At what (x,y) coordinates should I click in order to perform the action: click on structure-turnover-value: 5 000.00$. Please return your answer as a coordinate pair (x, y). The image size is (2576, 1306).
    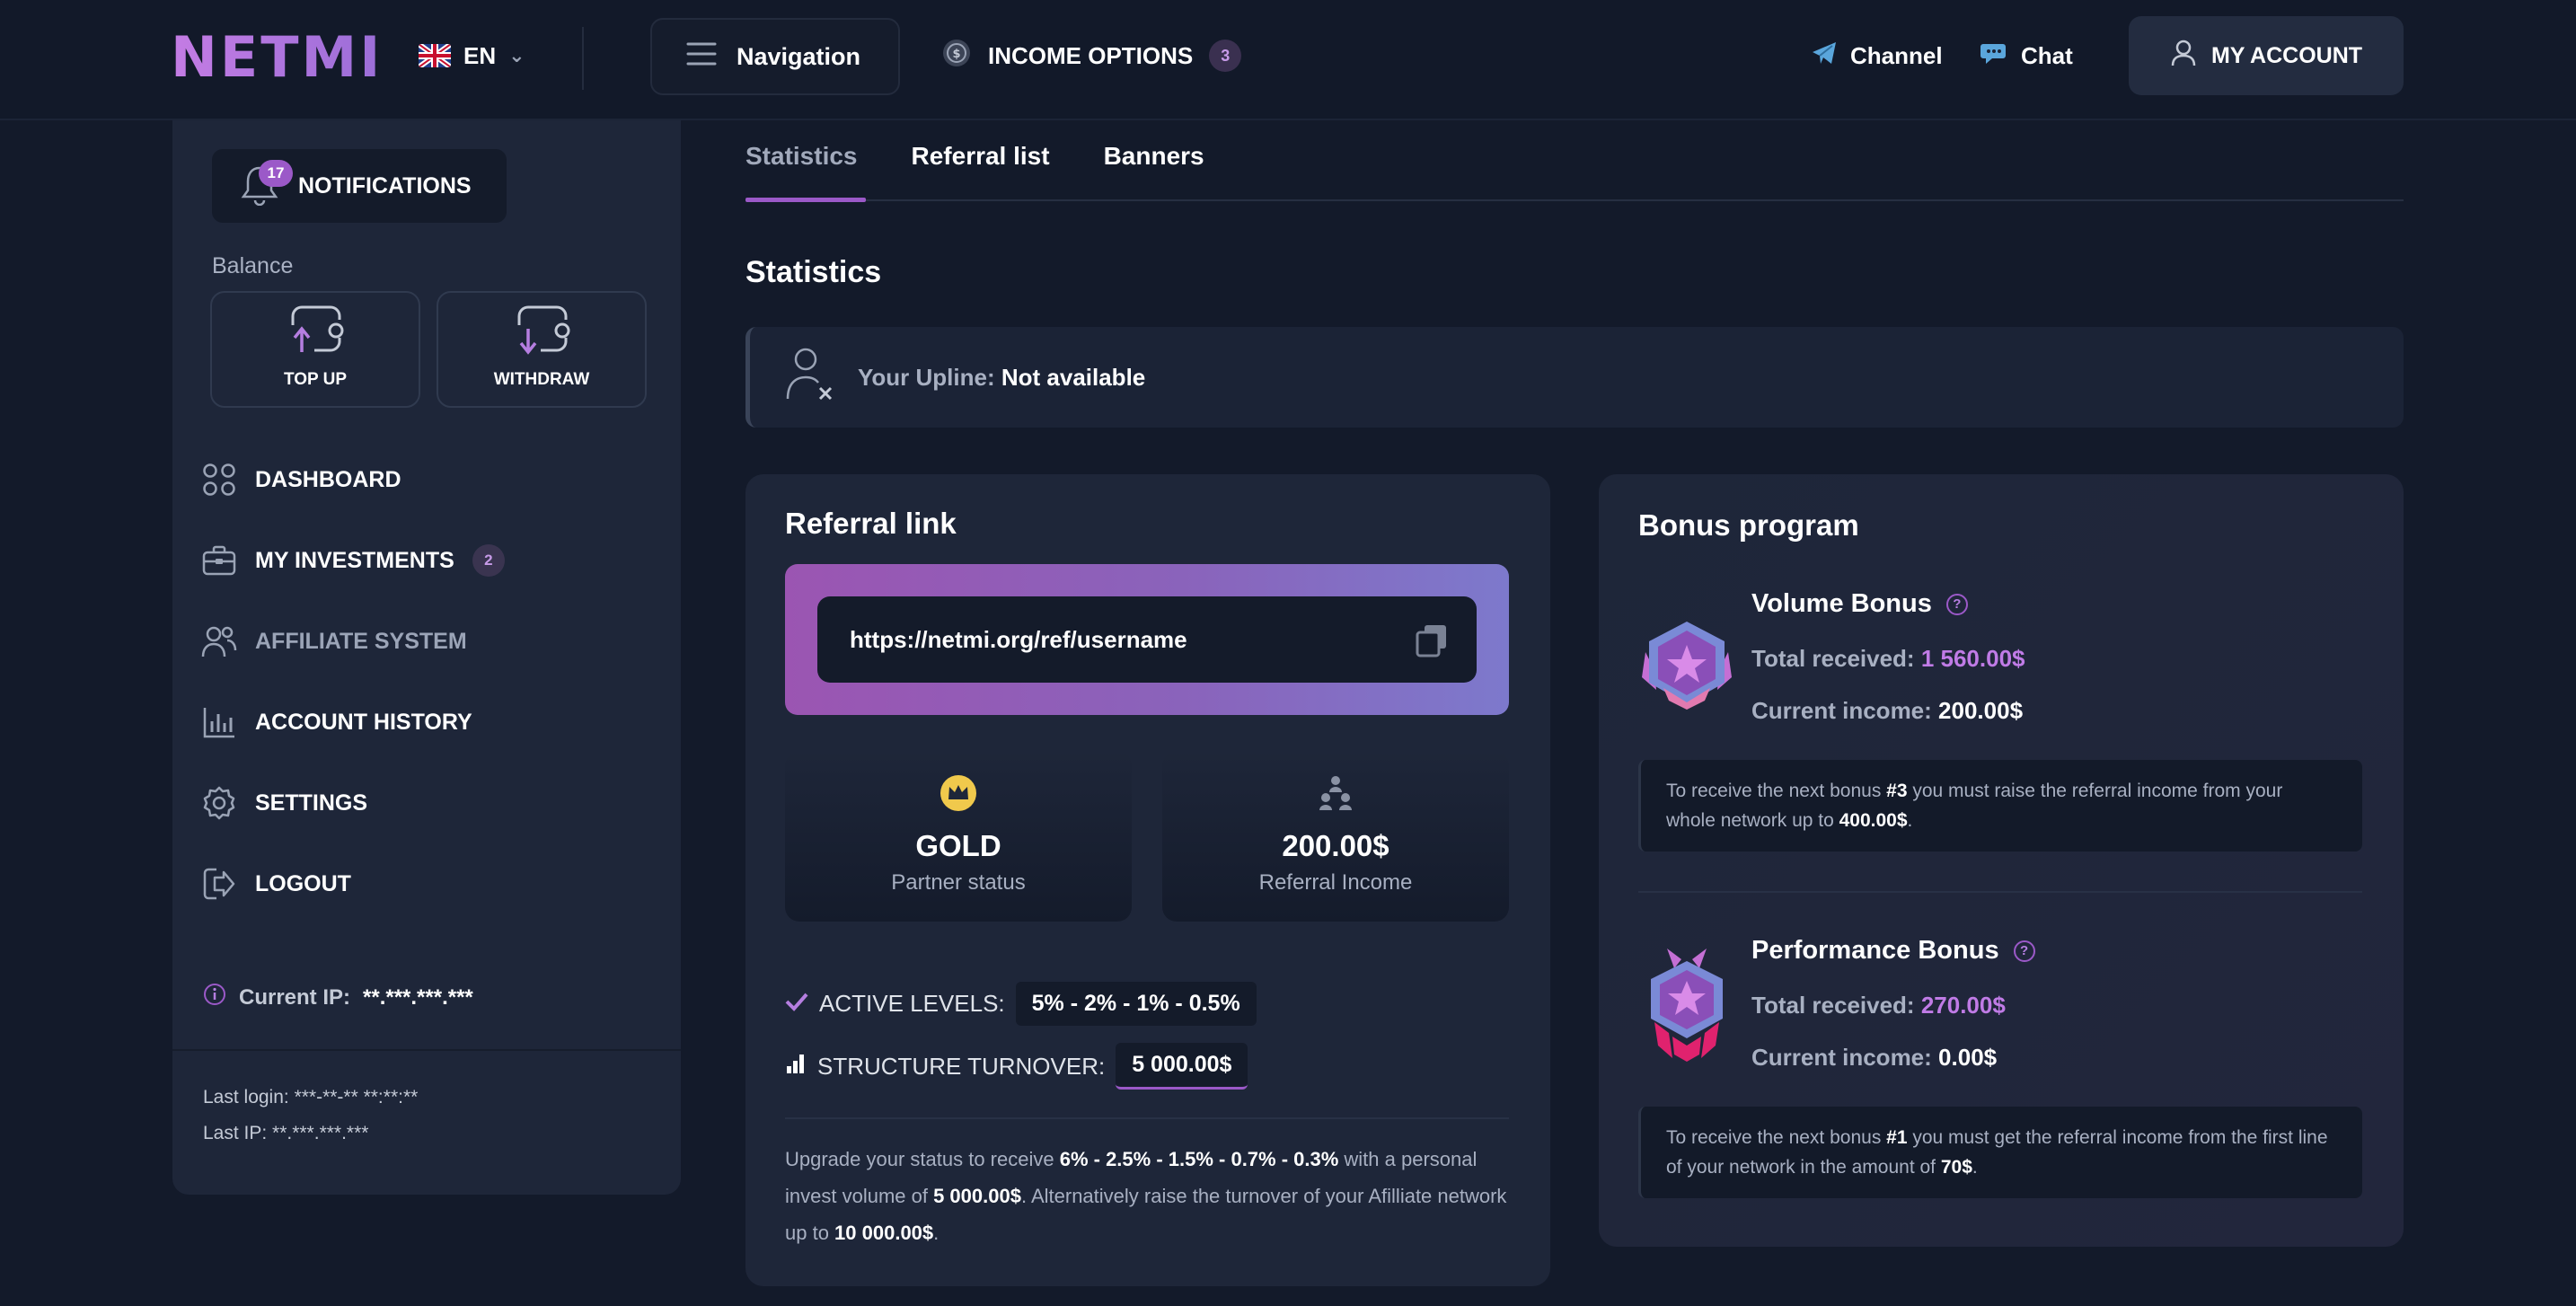
    Looking at the image, I should click on (1182, 1066).